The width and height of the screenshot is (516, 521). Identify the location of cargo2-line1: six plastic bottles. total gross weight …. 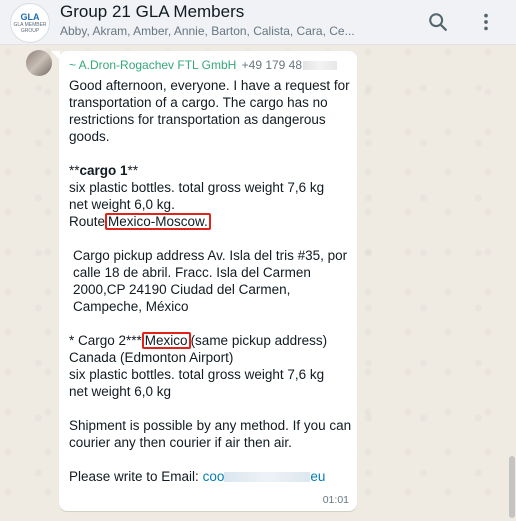
(197, 374).